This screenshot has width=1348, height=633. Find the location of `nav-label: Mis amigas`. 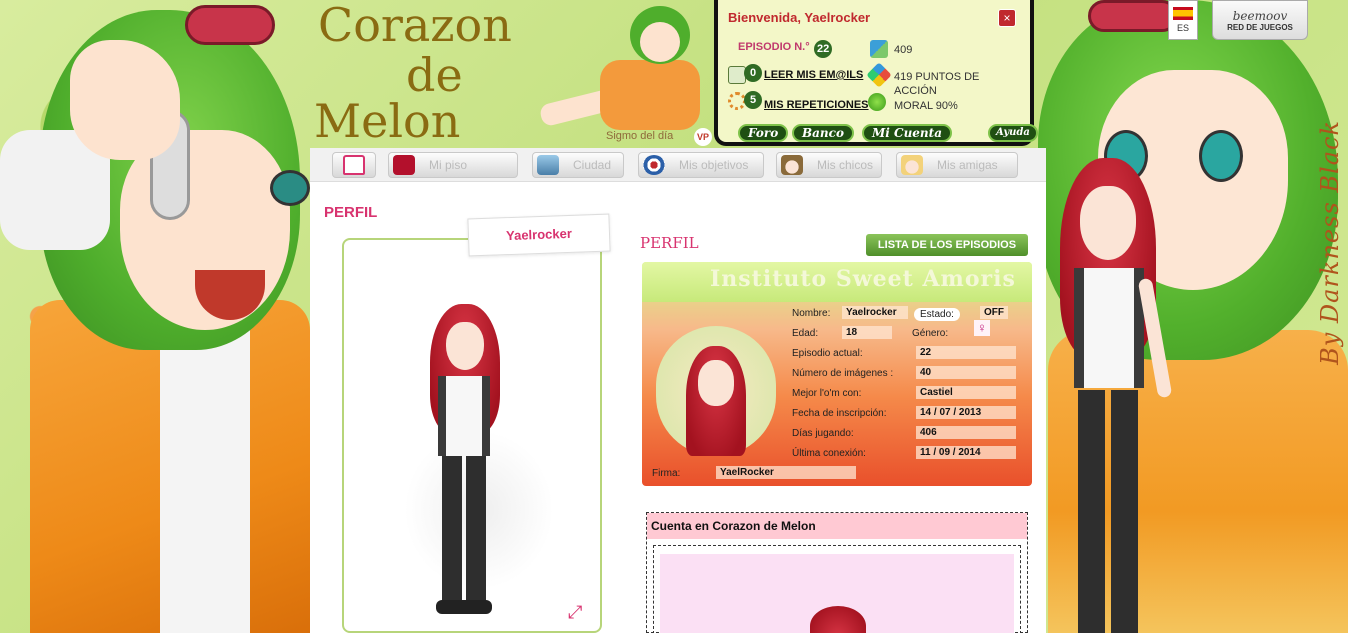

nav-label: Mis amigas is located at coordinates (967, 165).